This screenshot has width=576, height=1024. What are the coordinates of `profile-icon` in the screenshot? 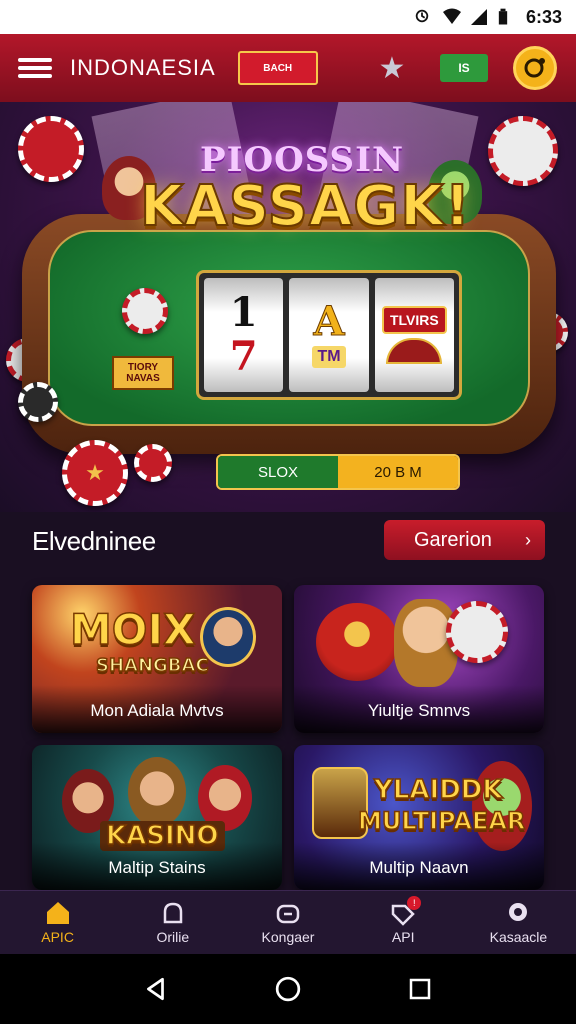 It's located at (518, 913).